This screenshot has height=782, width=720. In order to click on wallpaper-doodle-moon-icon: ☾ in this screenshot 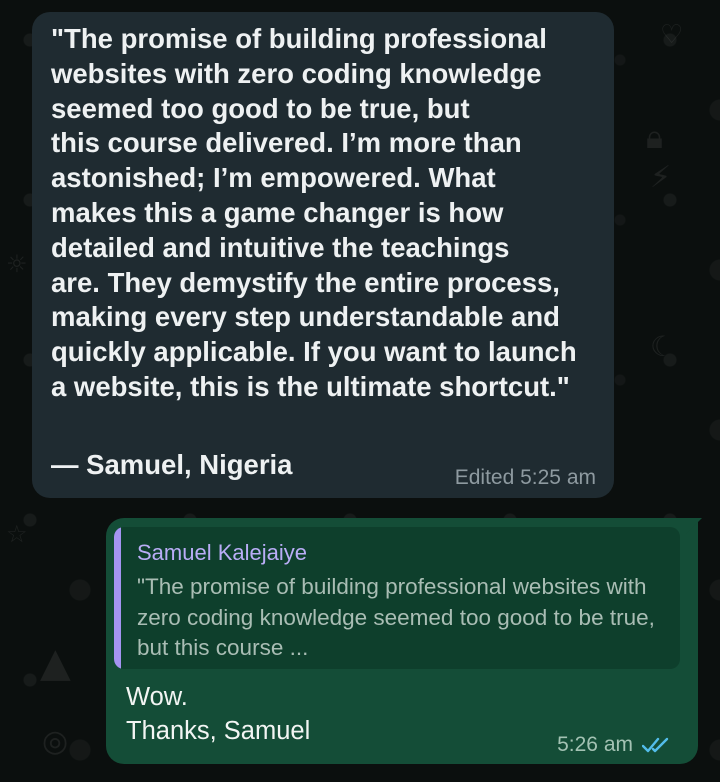, I will do `click(663, 346)`.